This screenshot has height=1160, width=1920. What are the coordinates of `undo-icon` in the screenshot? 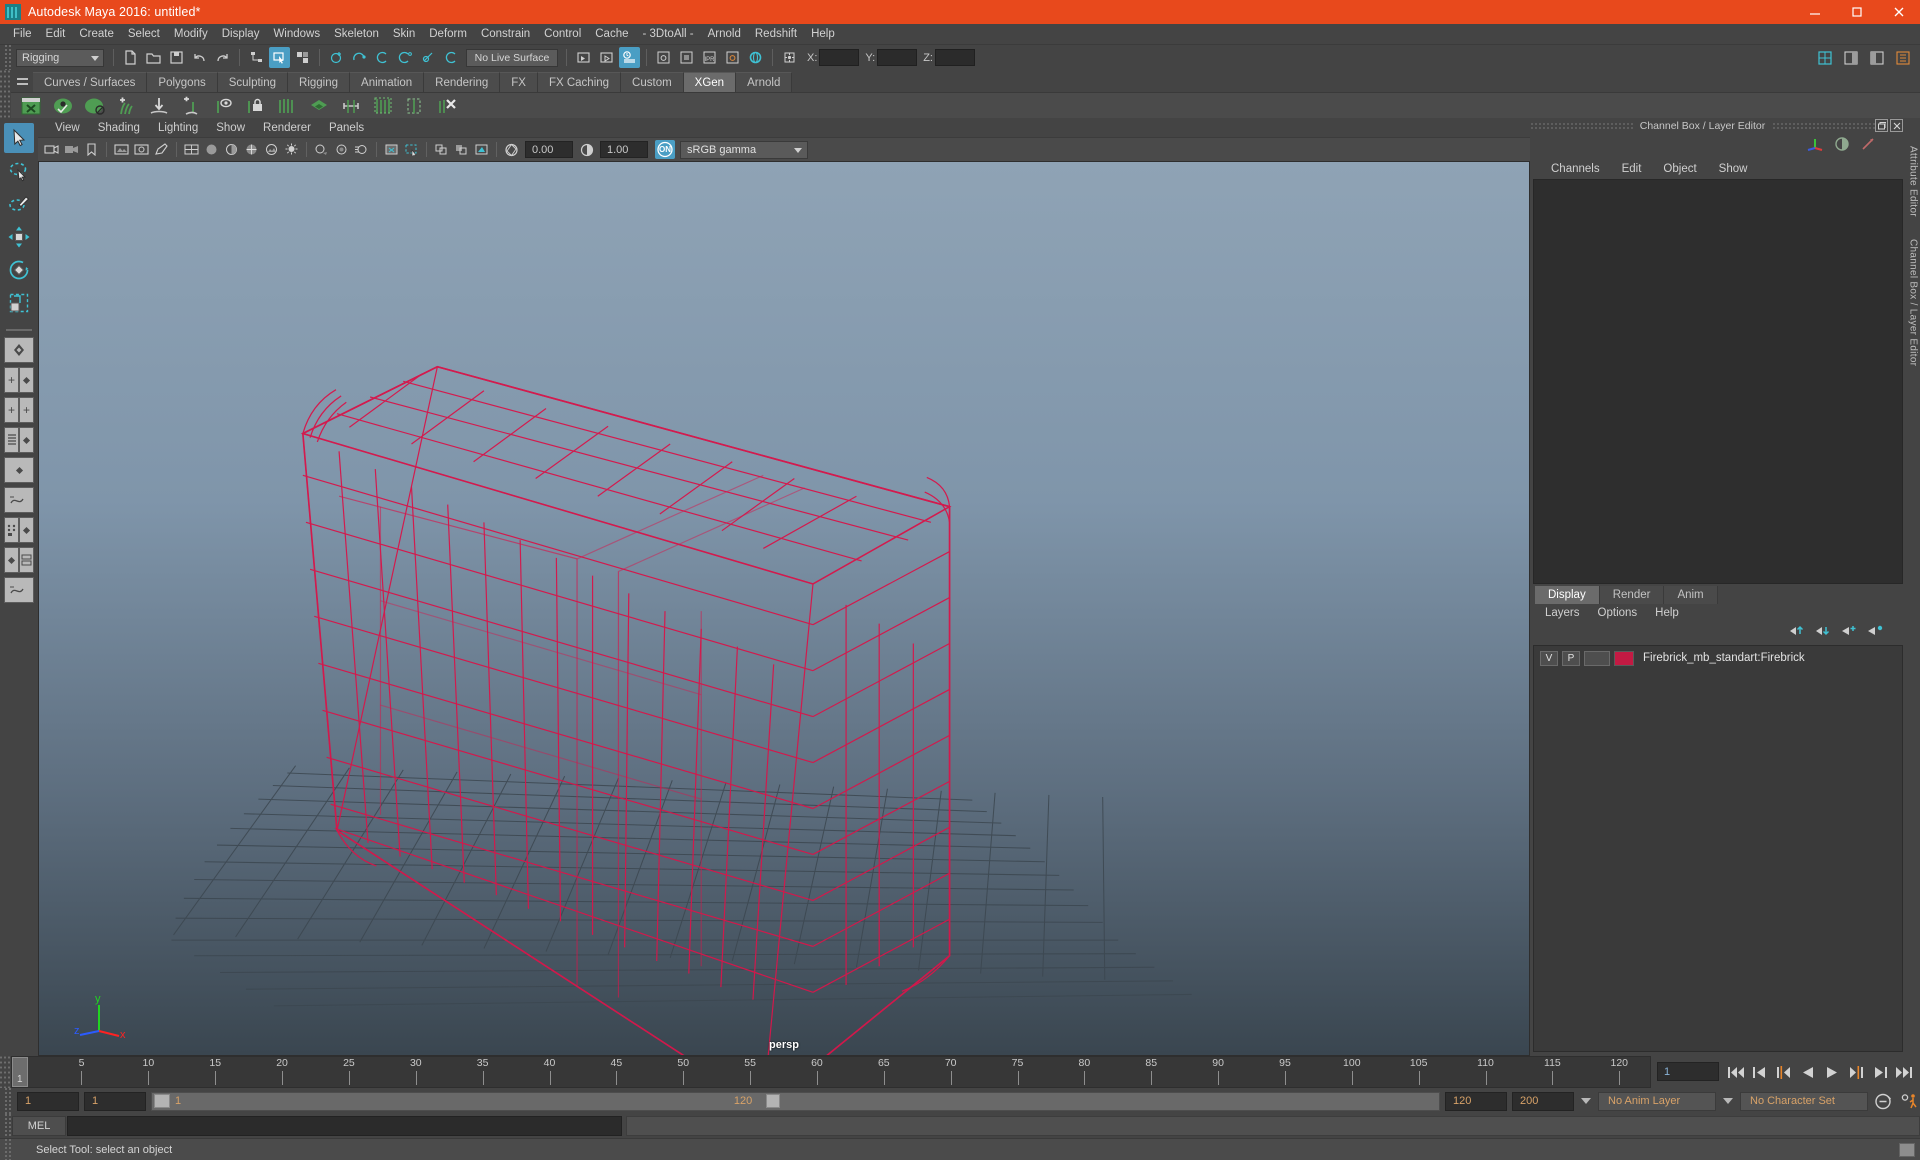 It's located at (199, 57).